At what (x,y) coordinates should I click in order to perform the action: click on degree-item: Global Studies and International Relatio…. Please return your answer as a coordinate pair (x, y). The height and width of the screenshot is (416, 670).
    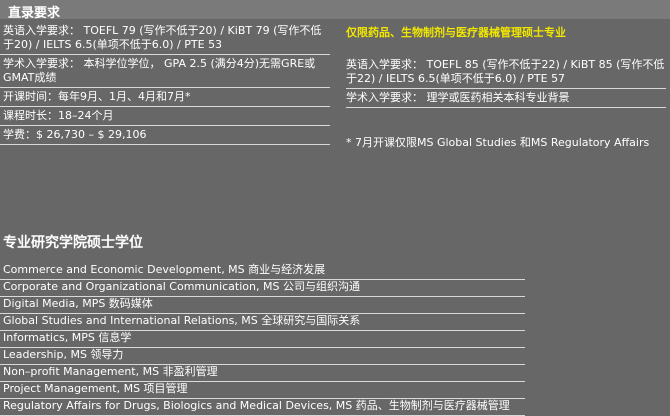
    Looking at the image, I should click on (262, 322).